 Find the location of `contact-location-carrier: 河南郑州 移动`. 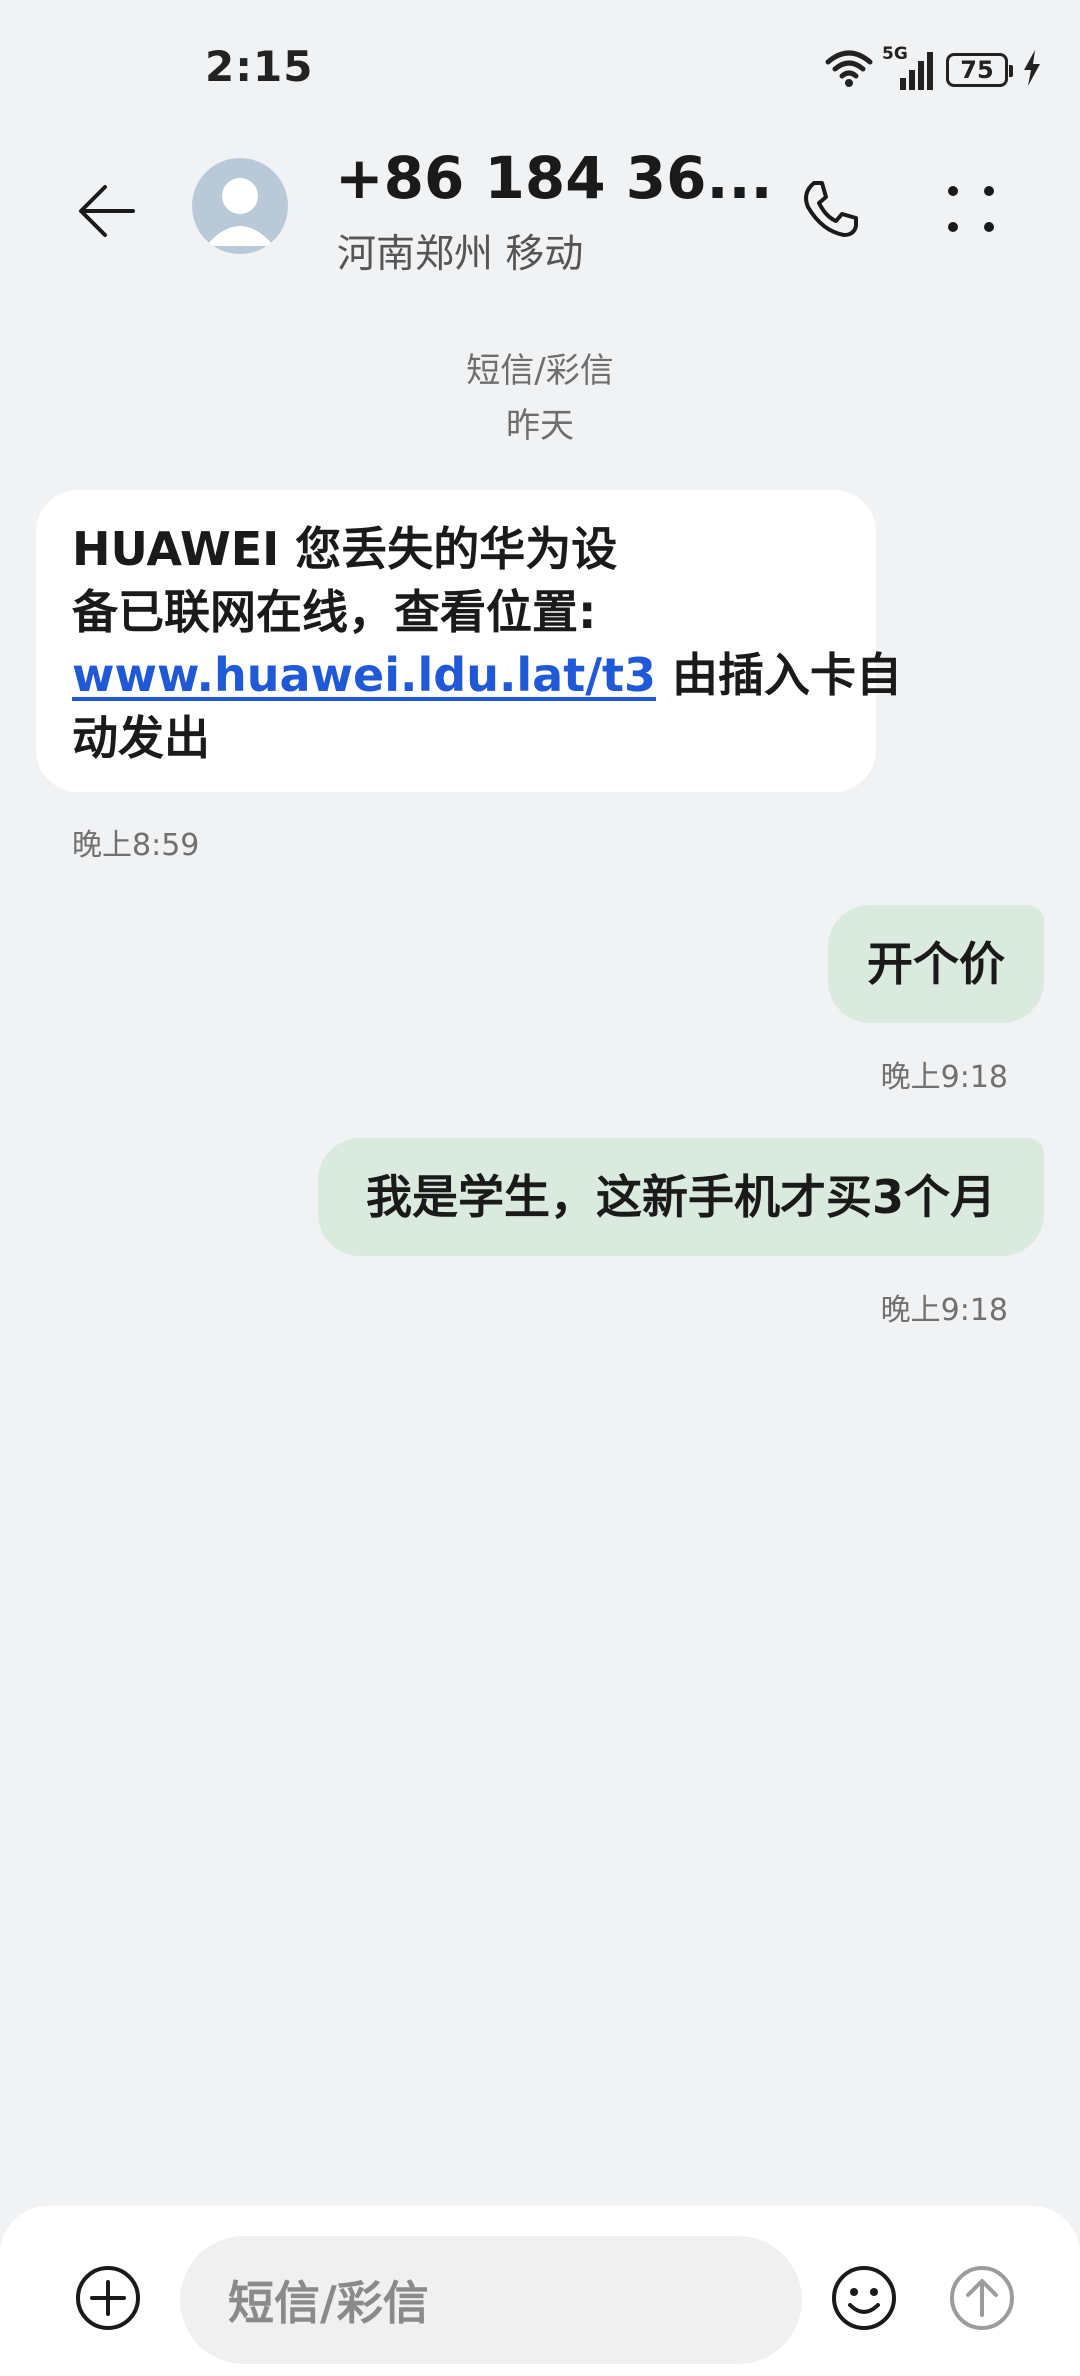

contact-location-carrier: 河南郑州 移动 is located at coordinates (460, 254).